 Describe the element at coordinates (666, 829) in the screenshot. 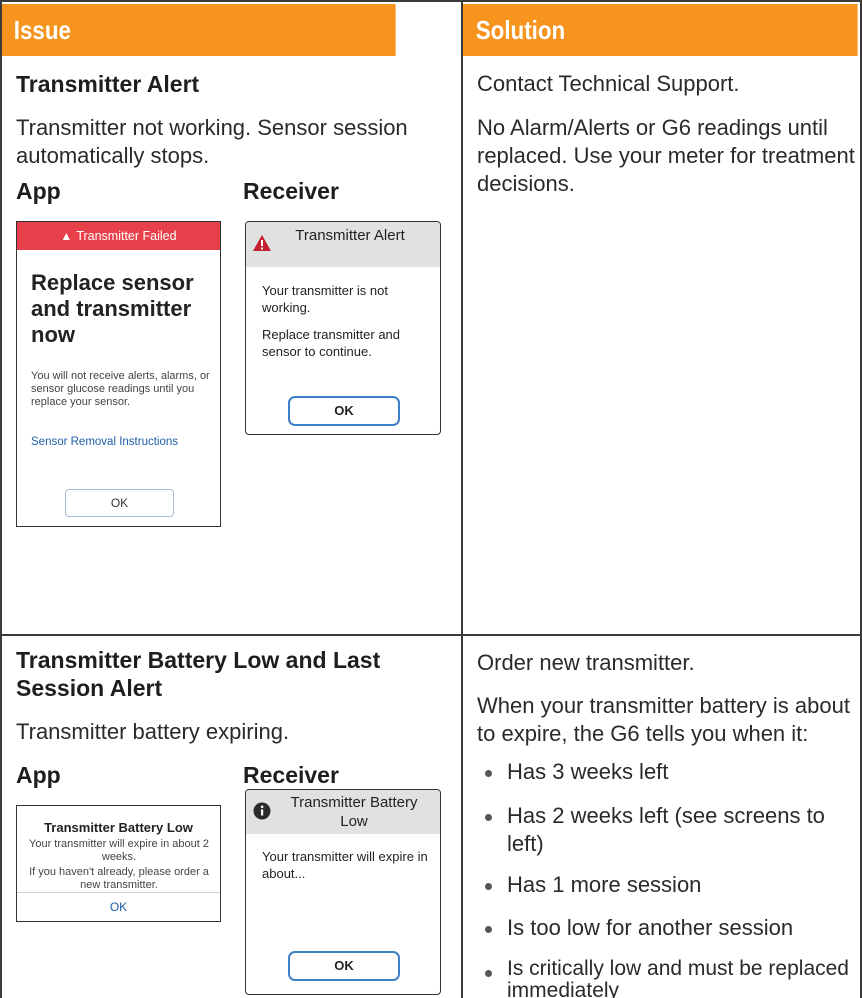

I see `list-item: Has 2 weeks left (see screens to left)` at that location.